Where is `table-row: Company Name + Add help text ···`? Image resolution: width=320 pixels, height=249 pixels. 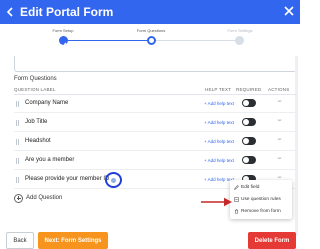 table-row: Company Name + Add help text ··· is located at coordinates (155, 104).